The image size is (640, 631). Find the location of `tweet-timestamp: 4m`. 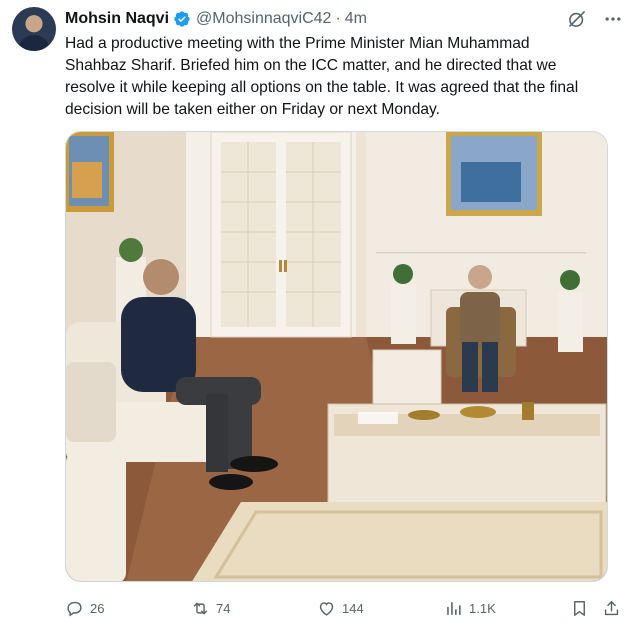

tweet-timestamp: 4m is located at coordinates (356, 19).